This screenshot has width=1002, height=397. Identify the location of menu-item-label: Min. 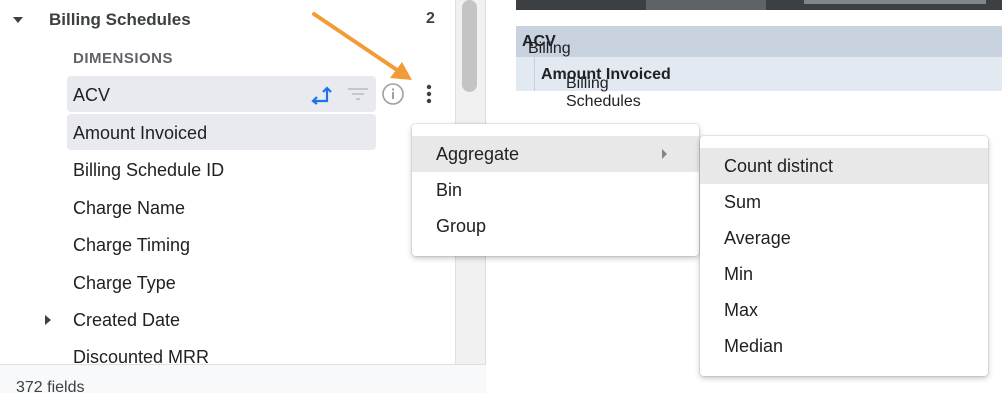
(739, 274).